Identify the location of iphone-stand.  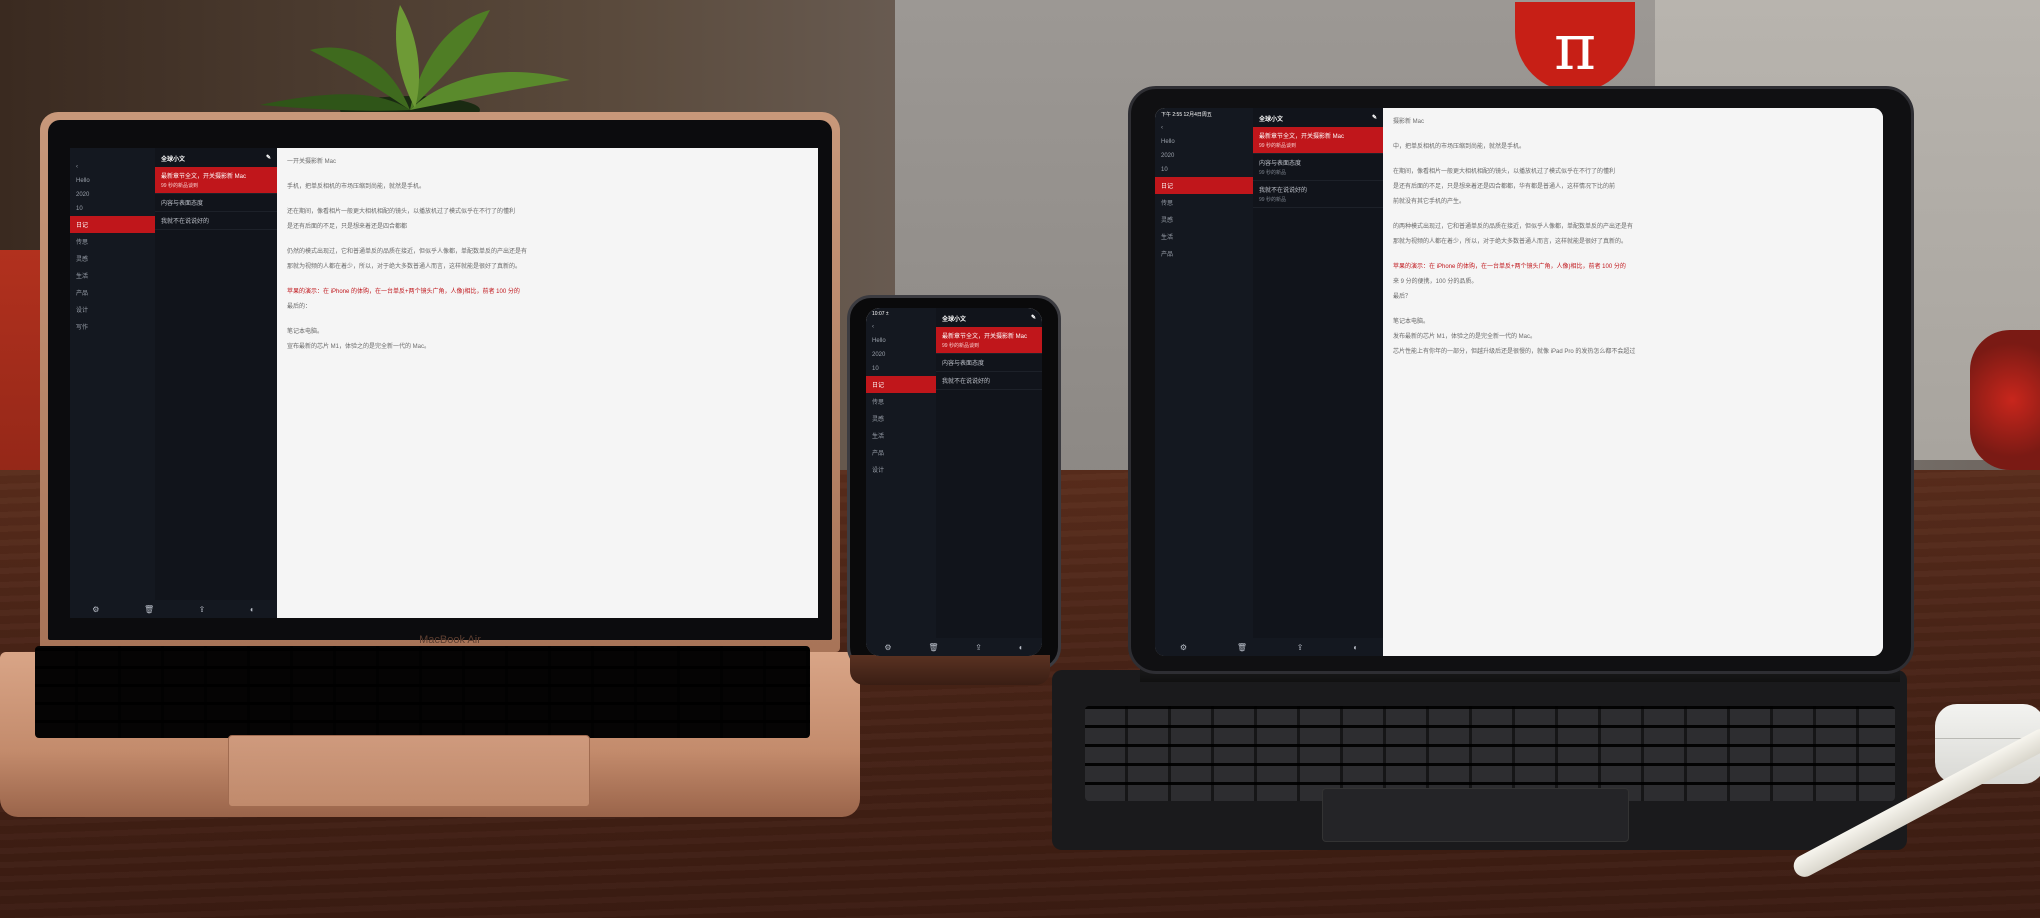
(950, 670).